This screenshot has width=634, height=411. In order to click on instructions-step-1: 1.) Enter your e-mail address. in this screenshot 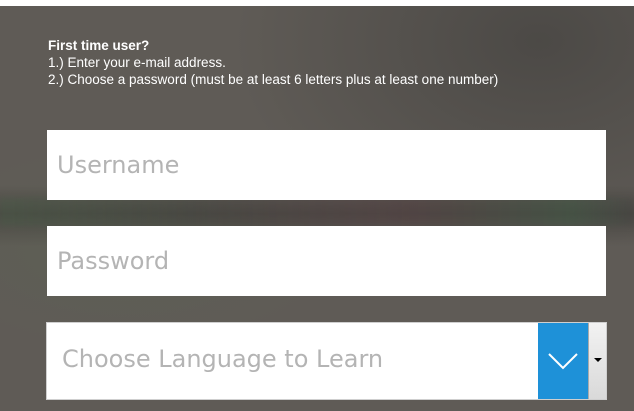, I will do `click(137, 62)`.